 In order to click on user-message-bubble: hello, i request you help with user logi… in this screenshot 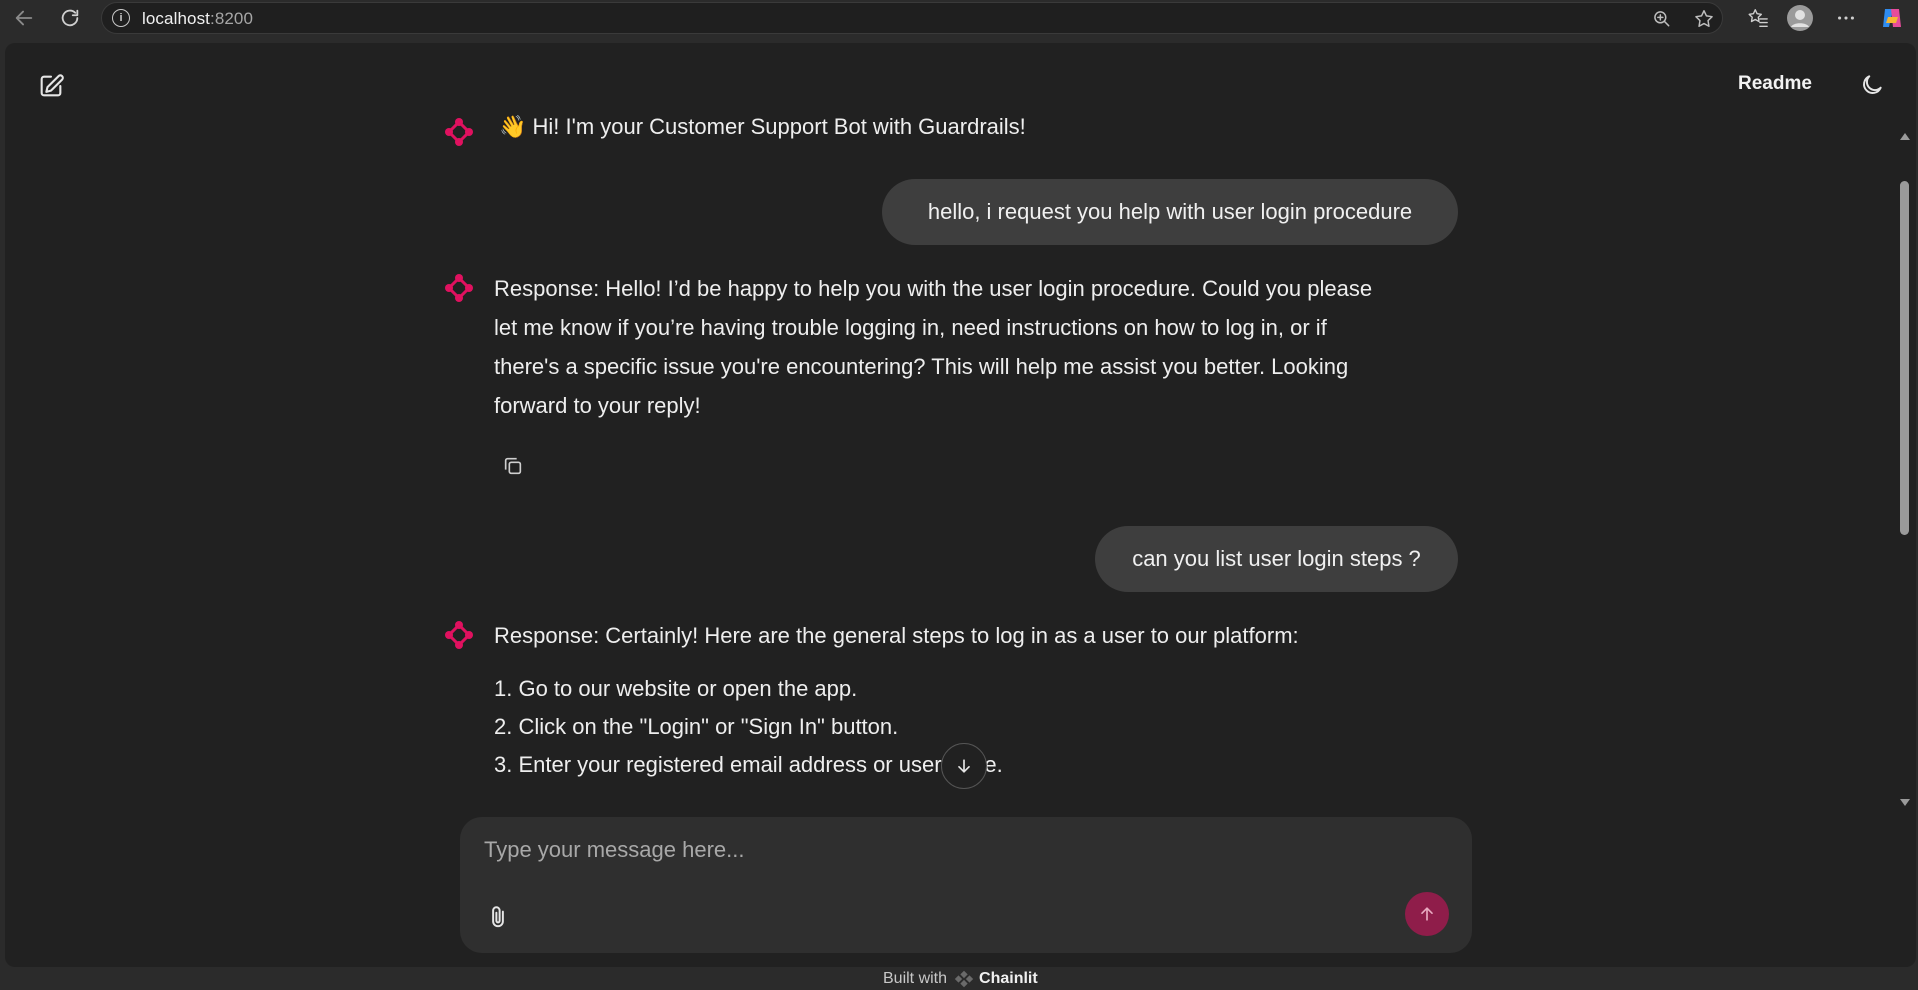, I will do `click(1170, 212)`.